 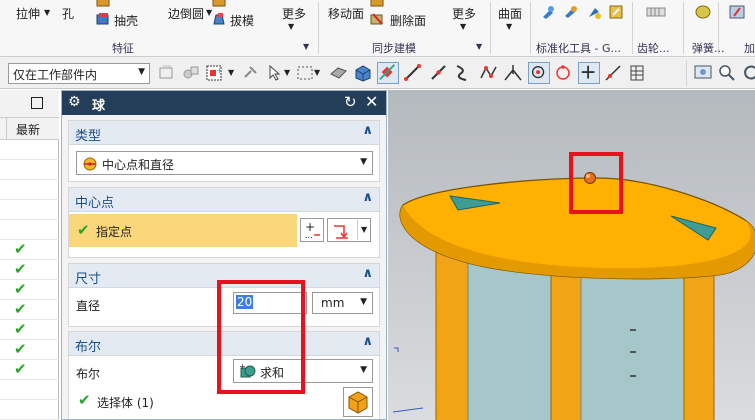 What do you see at coordinates (291, 26) in the screenshot?
I see `feature-more-dropdown-icon: ▼` at bounding box center [291, 26].